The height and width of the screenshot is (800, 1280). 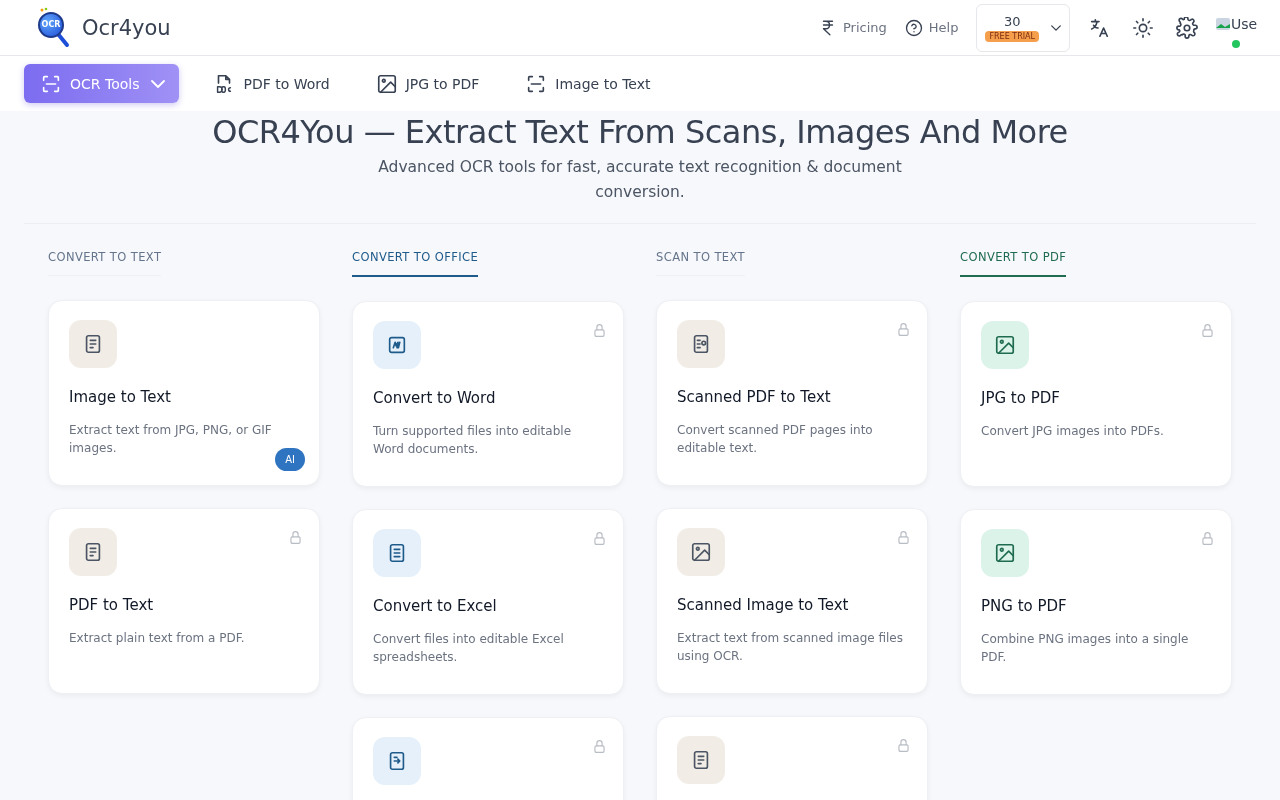 What do you see at coordinates (640, 132) in the screenshot?
I see `page-title: OCR4You — Extract Text From Scans, Images And More` at bounding box center [640, 132].